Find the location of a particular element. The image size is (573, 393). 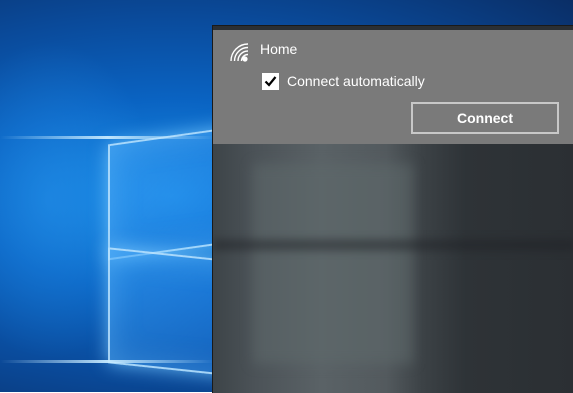

checkmark-icon is located at coordinates (270, 81).